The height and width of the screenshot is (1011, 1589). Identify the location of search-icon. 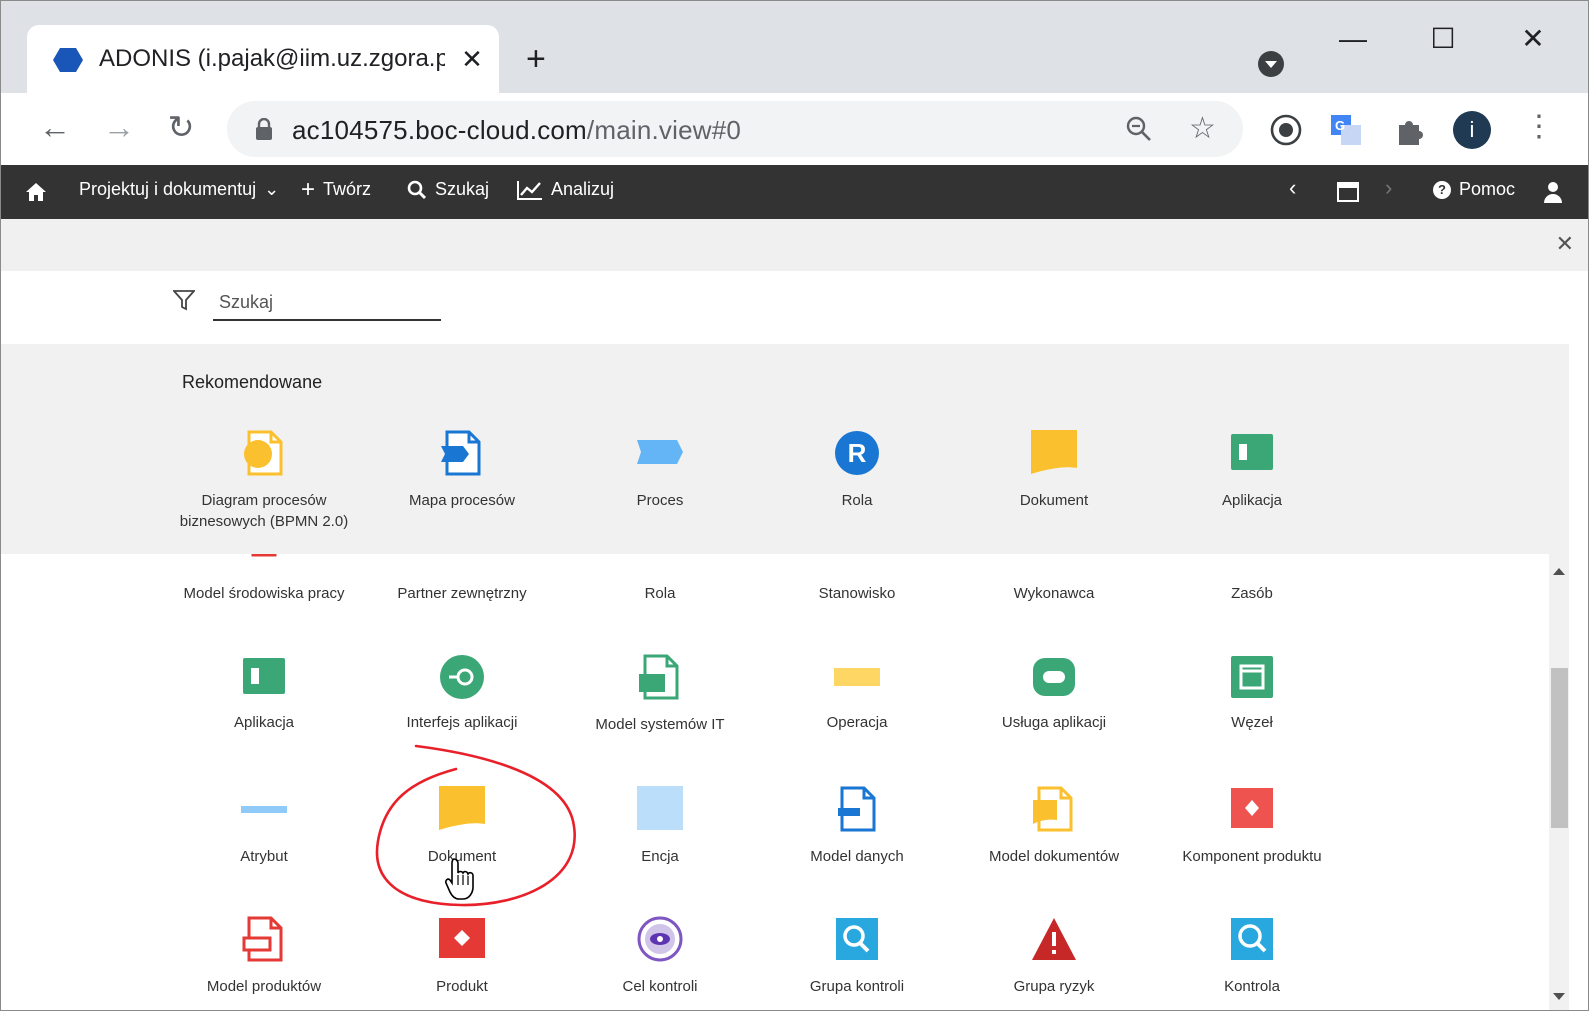
(417, 189).